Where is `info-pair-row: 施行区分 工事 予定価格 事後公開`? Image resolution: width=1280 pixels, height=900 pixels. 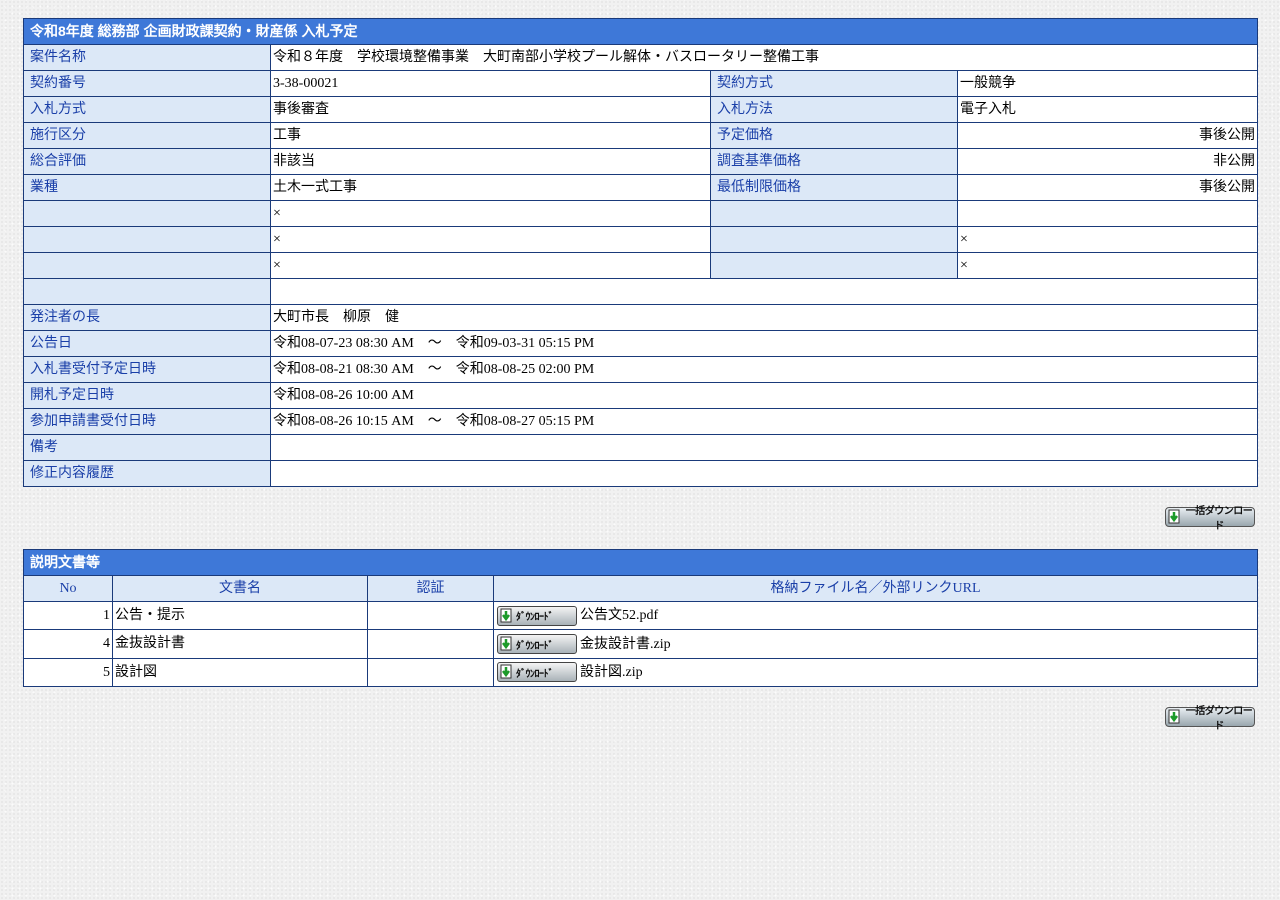 info-pair-row: 施行区分 工事 予定価格 事後公開 is located at coordinates (641, 135).